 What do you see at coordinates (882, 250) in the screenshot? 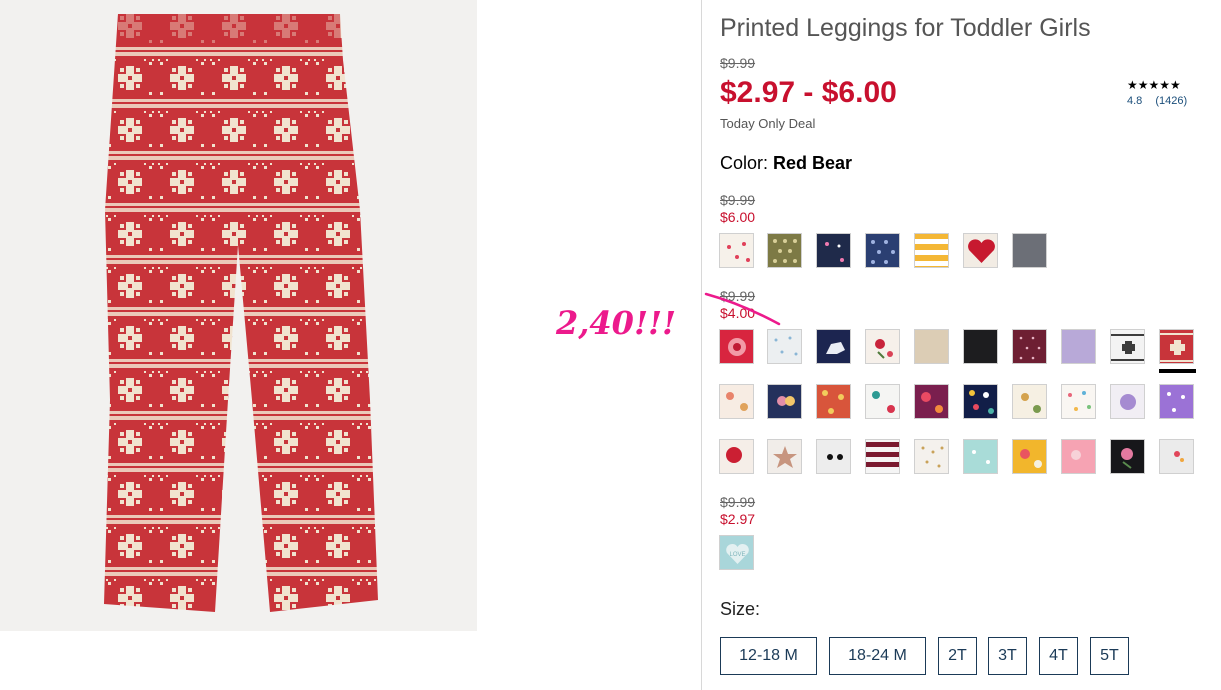
I see `swatch-navy-dots` at bounding box center [882, 250].